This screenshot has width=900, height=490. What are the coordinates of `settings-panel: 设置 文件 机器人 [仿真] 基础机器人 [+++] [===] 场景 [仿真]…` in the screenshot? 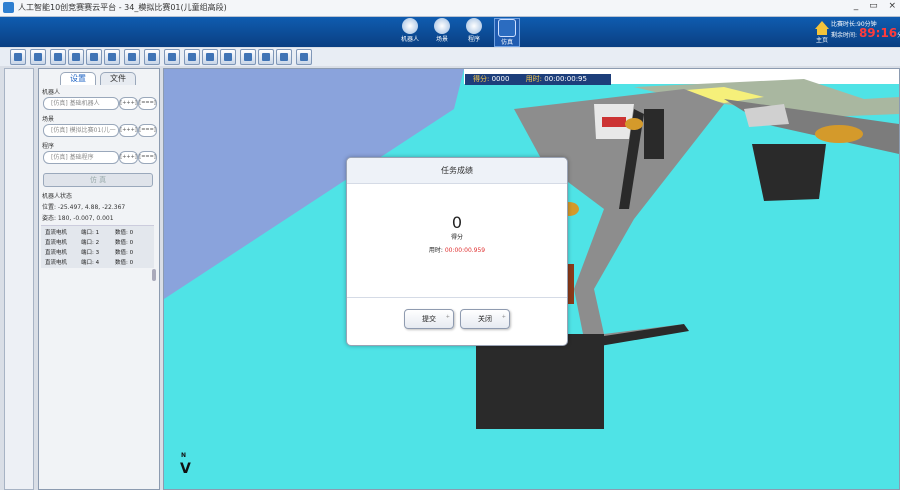 It's located at (99, 279).